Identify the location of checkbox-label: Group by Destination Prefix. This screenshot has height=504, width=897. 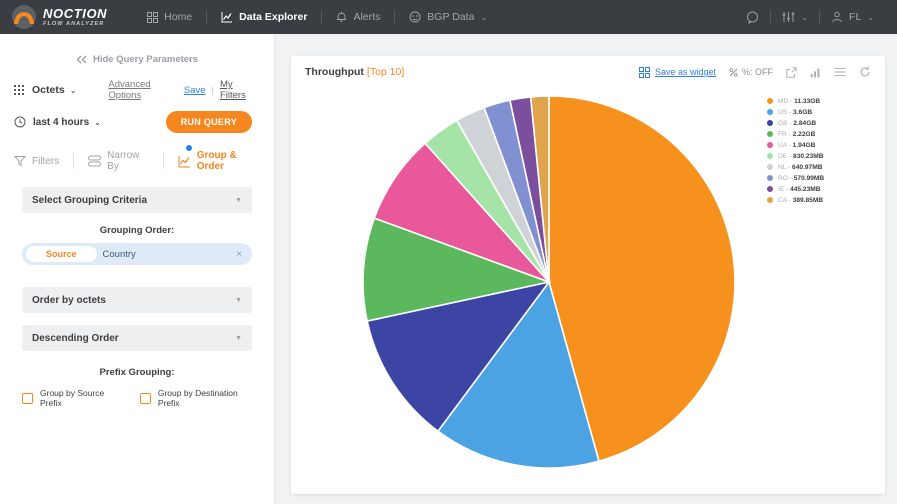
(197, 398).